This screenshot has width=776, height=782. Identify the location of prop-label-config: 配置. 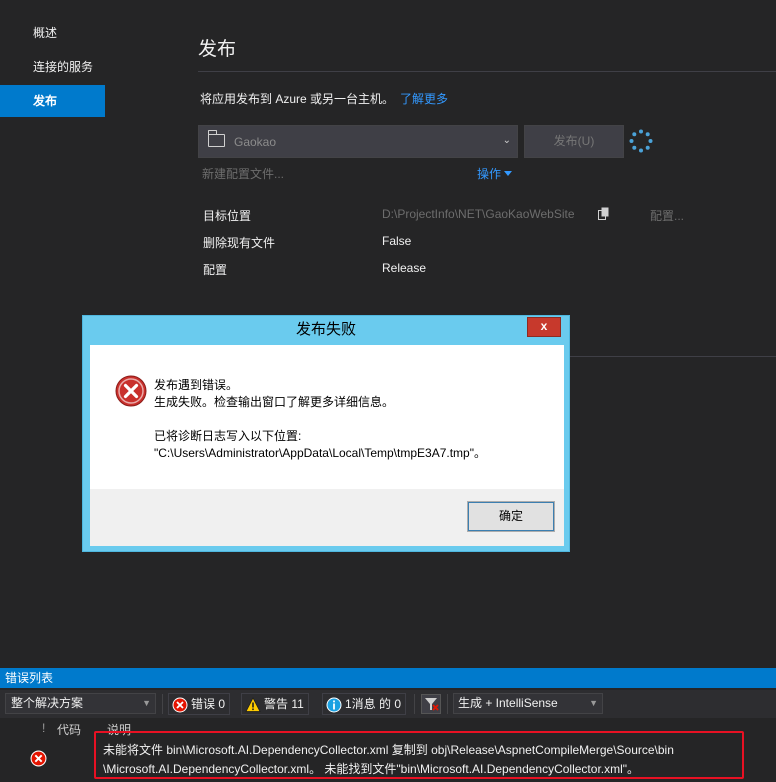
(215, 270).